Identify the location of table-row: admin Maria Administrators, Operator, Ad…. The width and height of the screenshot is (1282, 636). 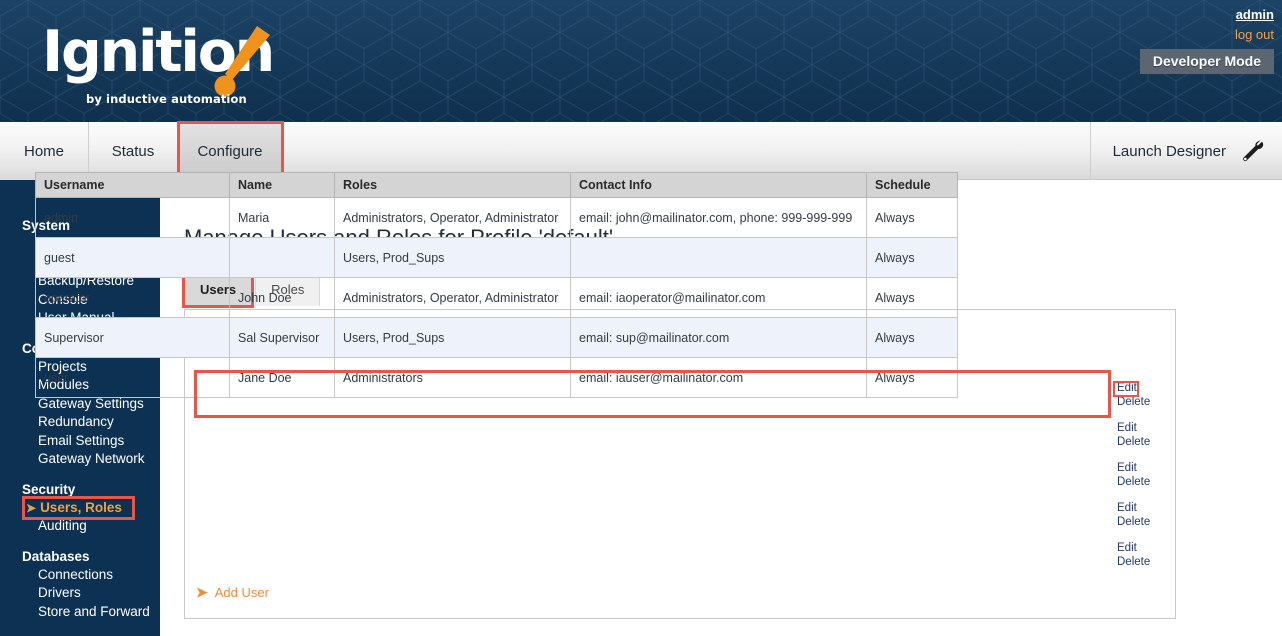
(496, 217).